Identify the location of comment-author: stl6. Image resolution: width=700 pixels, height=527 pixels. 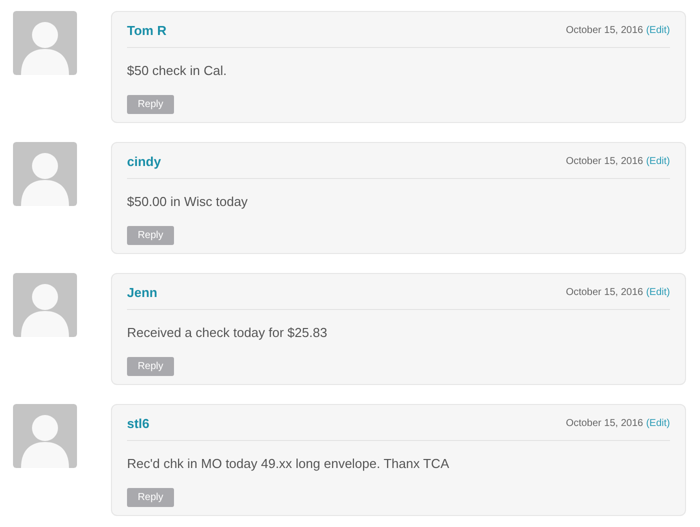
(138, 424).